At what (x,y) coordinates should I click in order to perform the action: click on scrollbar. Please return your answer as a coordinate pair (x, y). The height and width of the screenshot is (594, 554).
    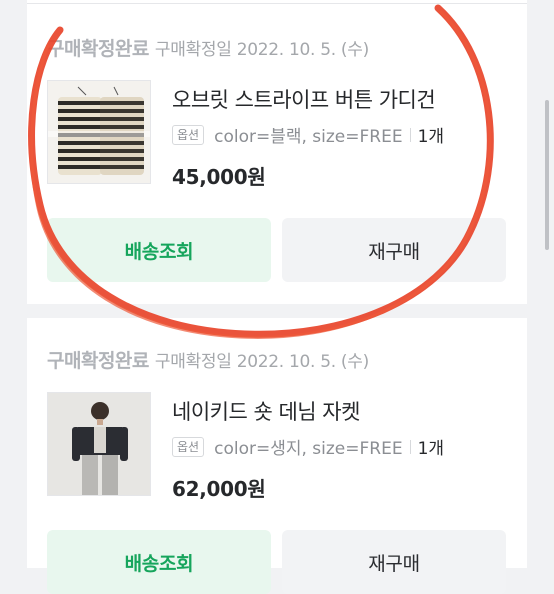
    Looking at the image, I should click on (547, 175).